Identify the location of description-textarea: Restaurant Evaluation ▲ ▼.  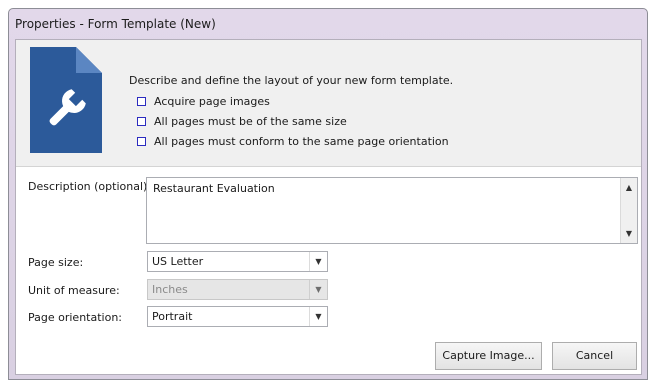
(392, 210).